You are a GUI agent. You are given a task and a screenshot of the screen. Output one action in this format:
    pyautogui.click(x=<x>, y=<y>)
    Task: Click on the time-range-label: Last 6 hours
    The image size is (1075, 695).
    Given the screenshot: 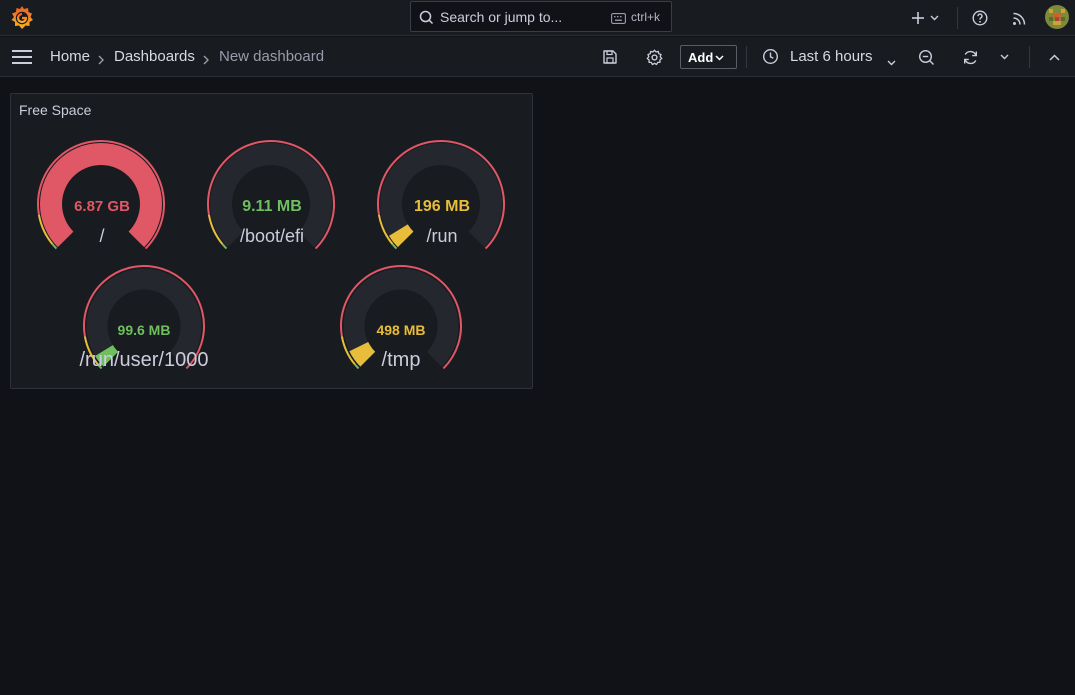 What is the action you would take?
    pyautogui.click(x=831, y=56)
    